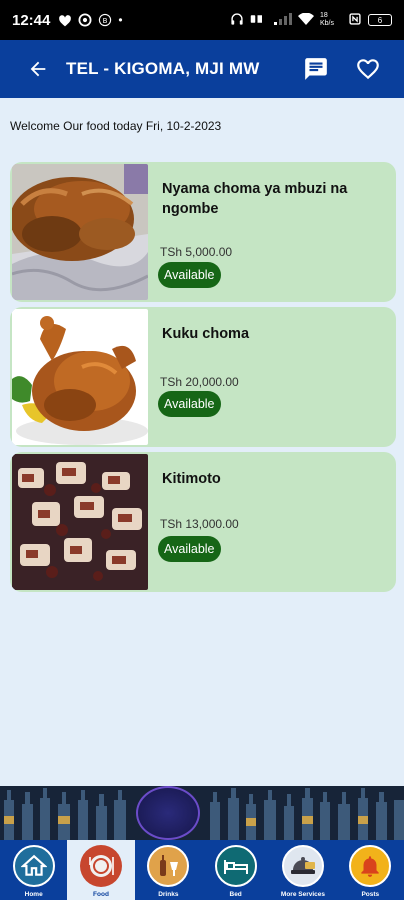 Image resolution: width=404 pixels, height=900 pixels. I want to click on food-card: Kuku choma TSh 20,000.00 Available, so click(203, 377).